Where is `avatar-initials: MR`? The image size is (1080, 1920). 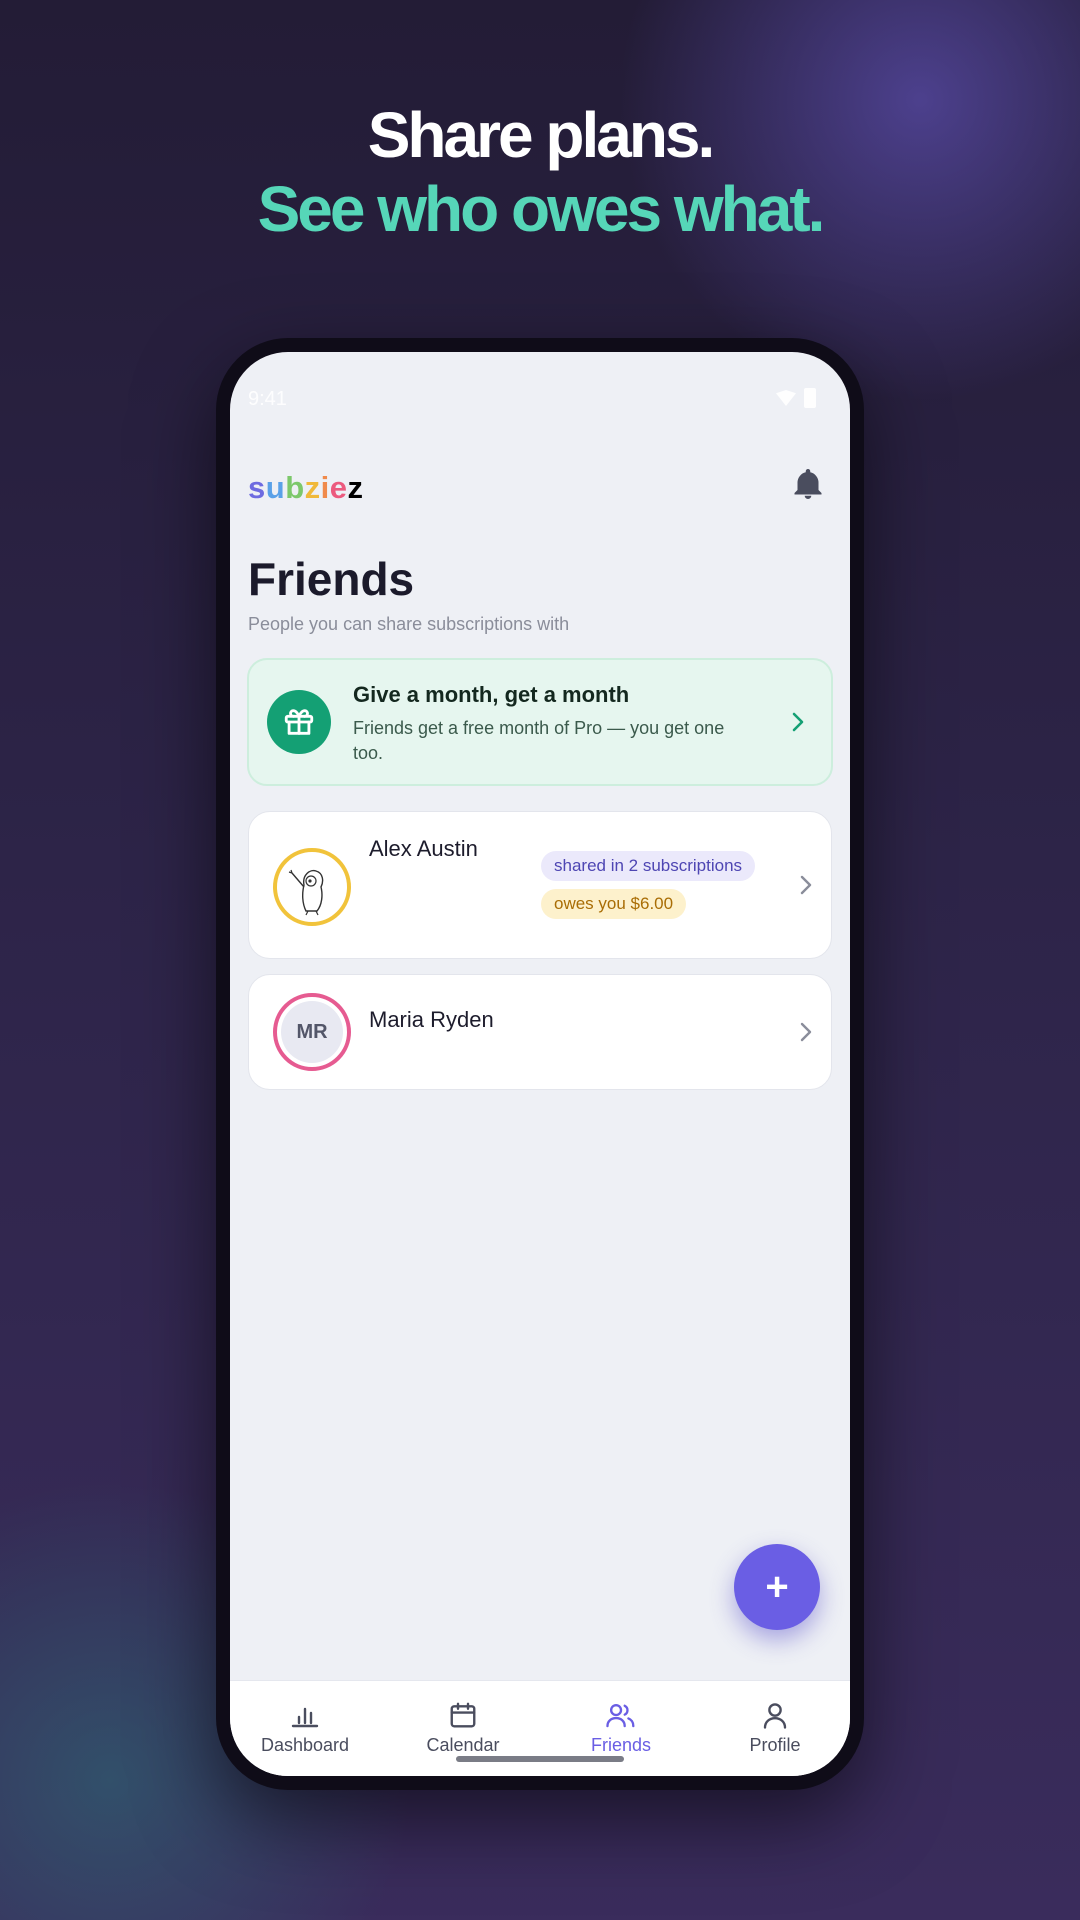
avatar-initials: MR is located at coordinates (312, 1032).